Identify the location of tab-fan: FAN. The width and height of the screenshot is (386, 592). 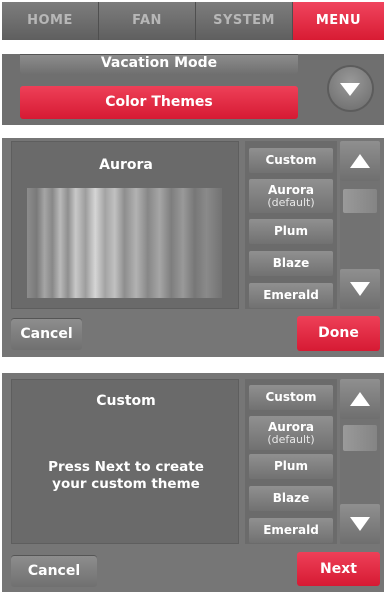
(147, 21).